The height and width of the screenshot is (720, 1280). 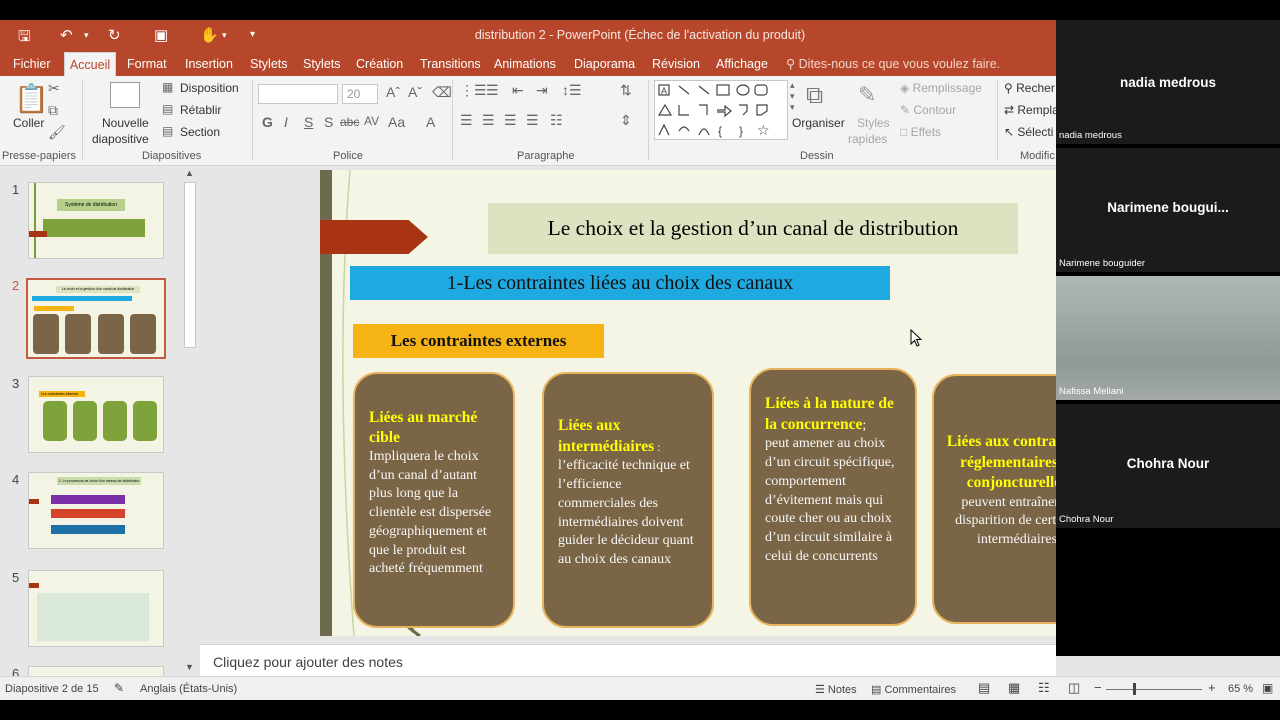 I want to click on shape-fill-button: ◈ Remplissage, so click(x=941, y=88).